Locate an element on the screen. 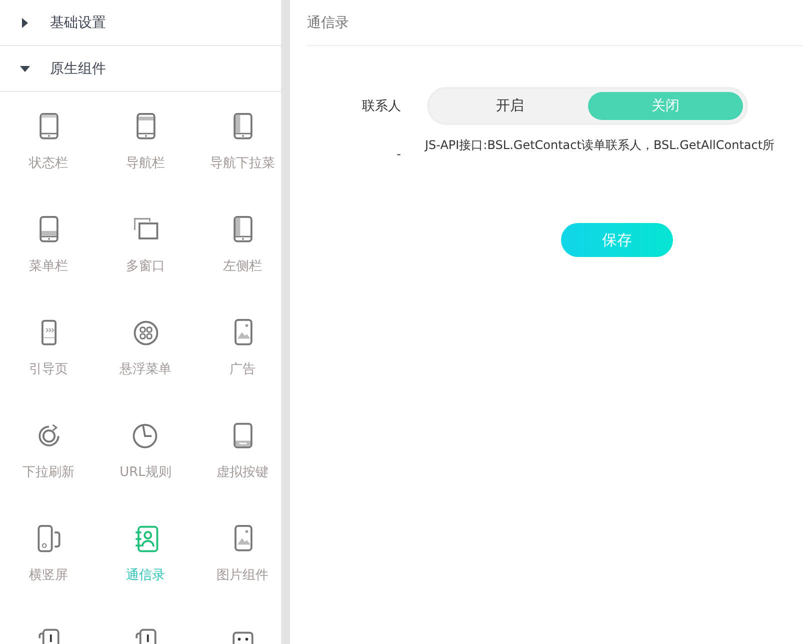 The height and width of the screenshot is (644, 803). component-item: 导航栏 is located at coordinates (145, 142).